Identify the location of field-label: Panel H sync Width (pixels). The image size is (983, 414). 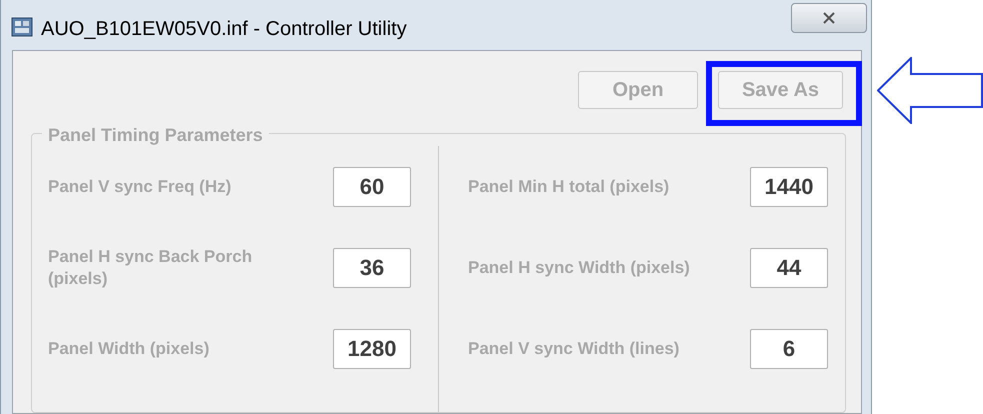
(579, 267).